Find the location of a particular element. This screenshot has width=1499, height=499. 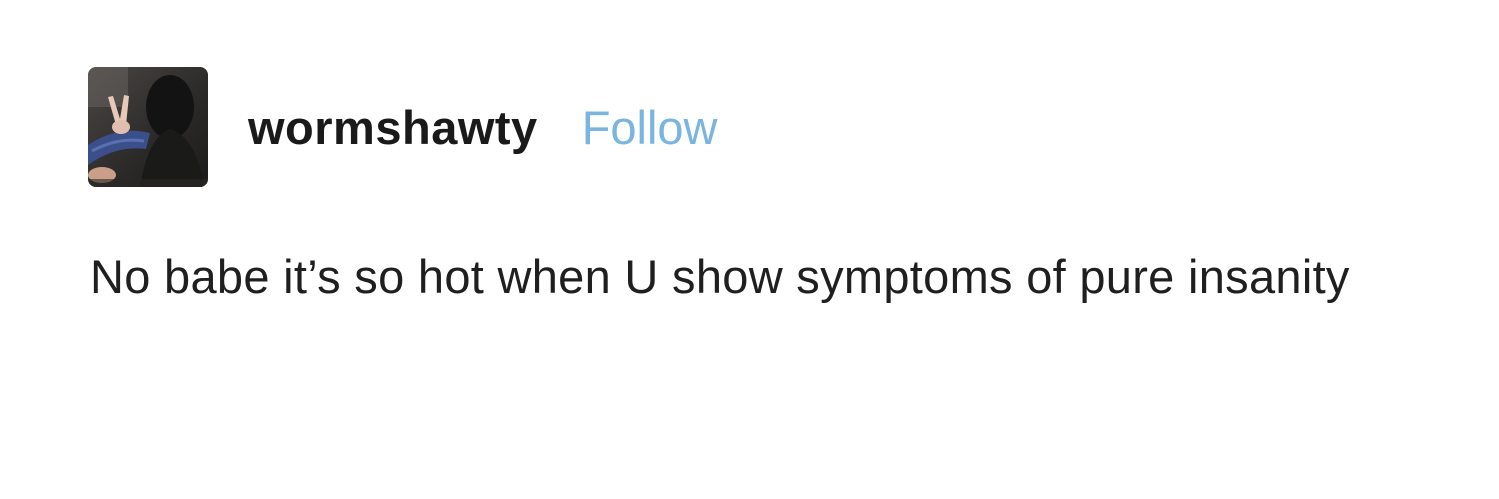

avatar-photo-icon is located at coordinates (148, 127).